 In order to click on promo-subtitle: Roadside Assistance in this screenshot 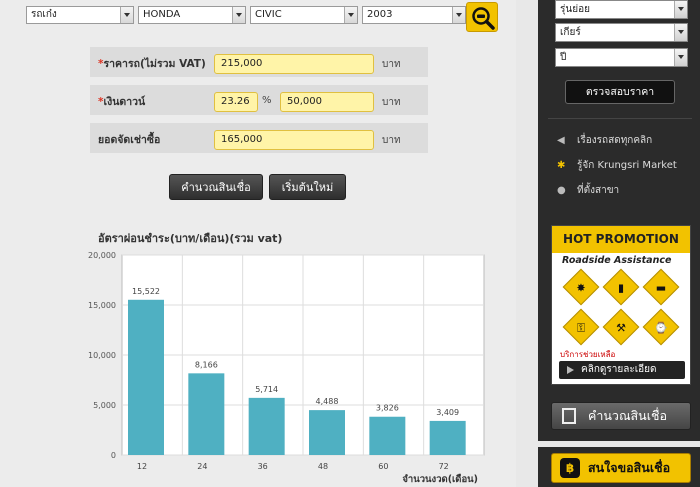, I will do `click(617, 260)`.